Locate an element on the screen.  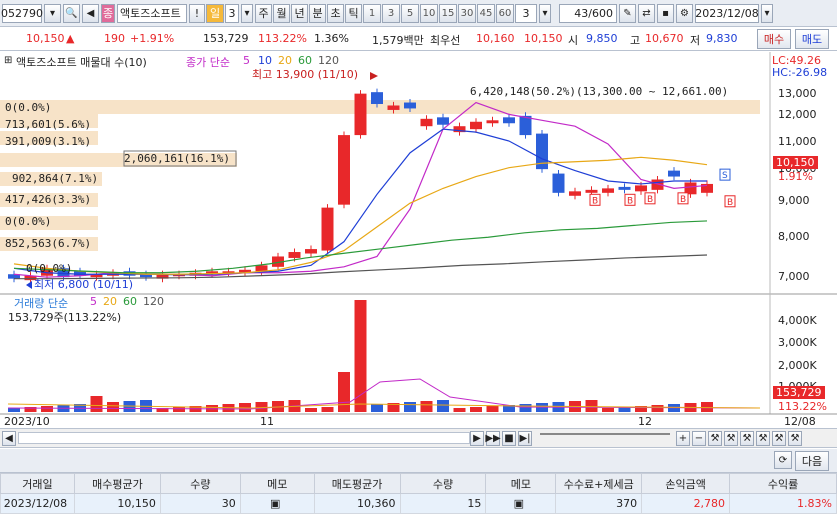
high-price: 10,670 is located at coordinates (664, 38).